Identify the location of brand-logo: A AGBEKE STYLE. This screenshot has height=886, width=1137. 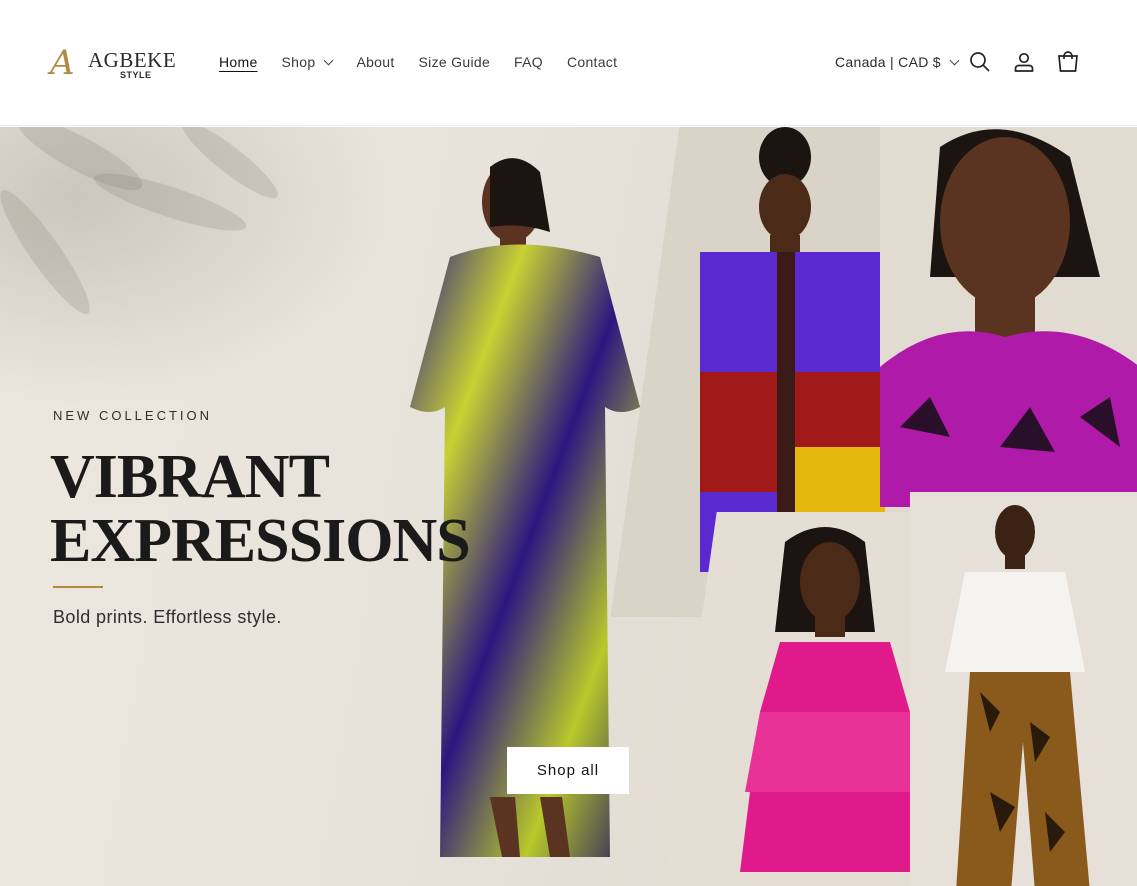
(115, 64).